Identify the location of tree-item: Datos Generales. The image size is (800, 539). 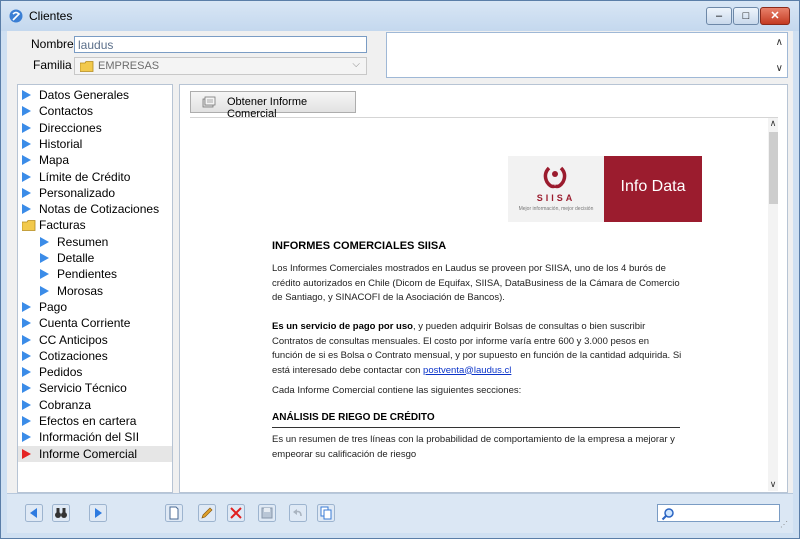
(95, 95).